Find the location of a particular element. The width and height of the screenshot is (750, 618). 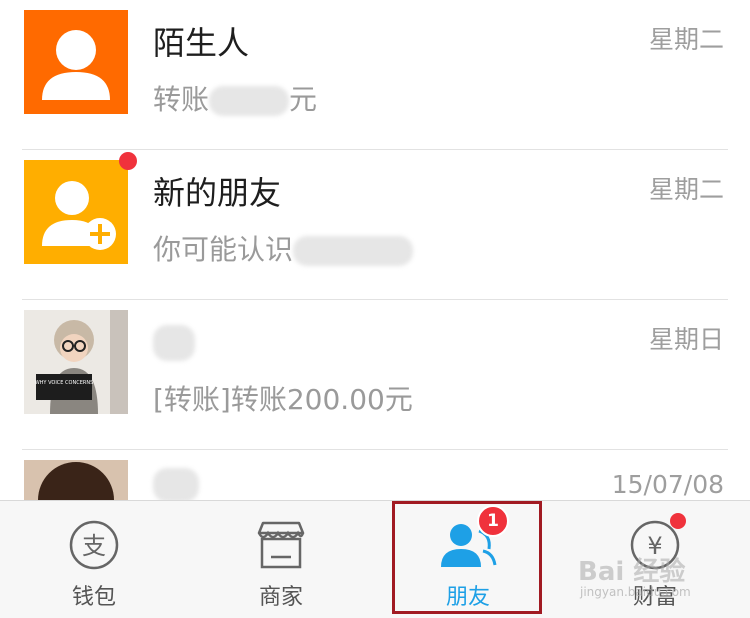

conversation-preview: [转账]转账200.00元 is located at coordinates (283, 399).